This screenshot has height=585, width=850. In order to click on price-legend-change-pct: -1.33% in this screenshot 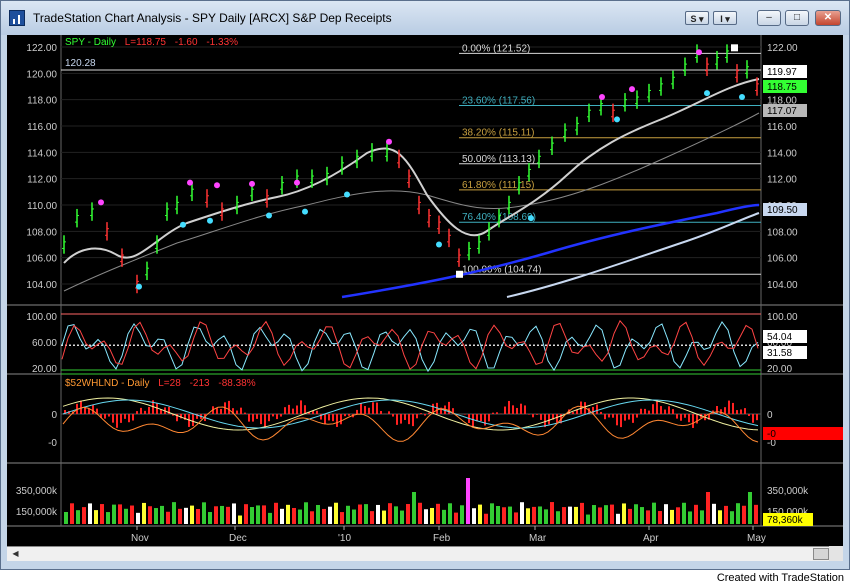, I will do `click(222, 42)`.